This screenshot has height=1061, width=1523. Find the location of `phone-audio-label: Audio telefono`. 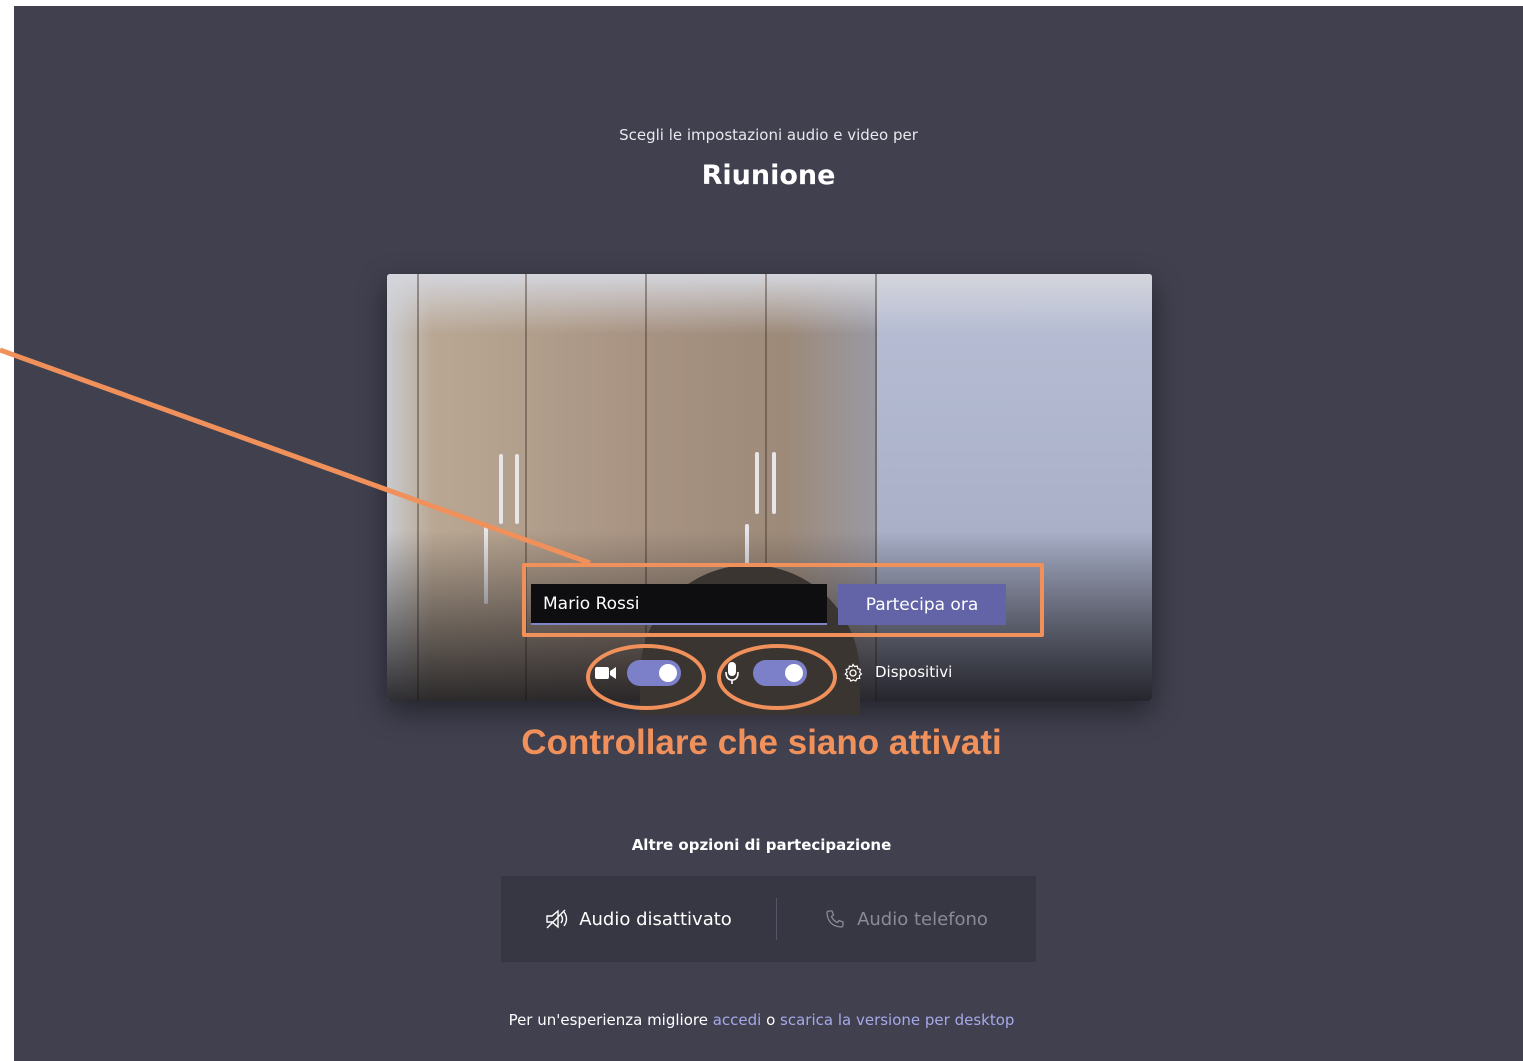

phone-audio-label: Audio telefono is located at coordinates (922, 919).